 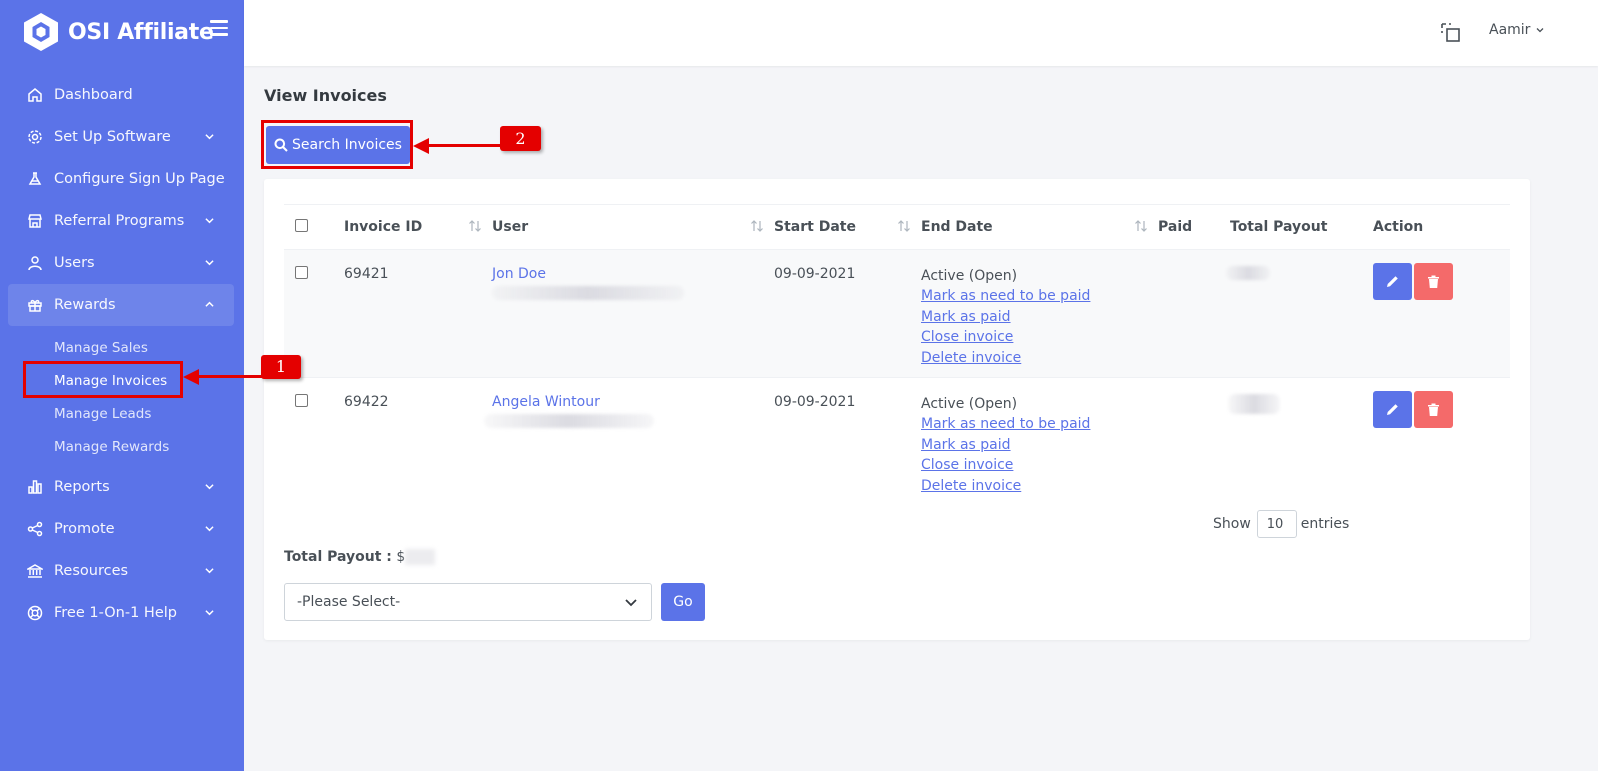 I want to click on search-invoices-button: Search Invoices, so click(x=338, y=145).